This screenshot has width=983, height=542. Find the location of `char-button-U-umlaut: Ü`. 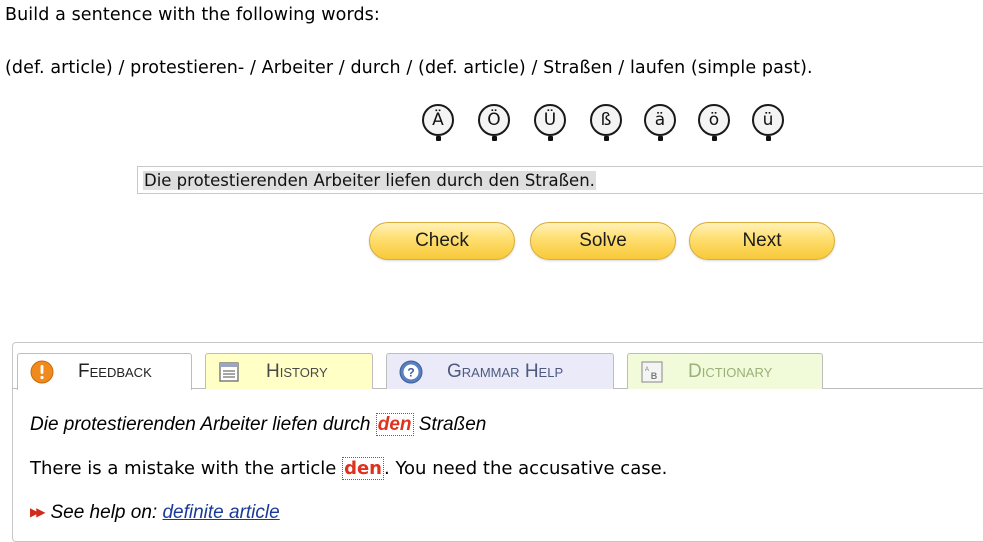

char-button-U-umlaut: Ü is located at coordinates (550, 122).